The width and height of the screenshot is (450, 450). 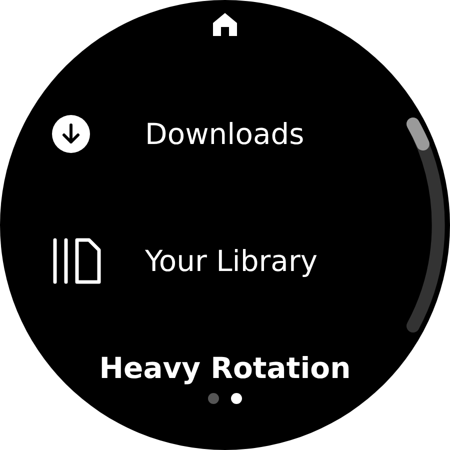 I want to click on home-icon, so click(x=225, y=24).